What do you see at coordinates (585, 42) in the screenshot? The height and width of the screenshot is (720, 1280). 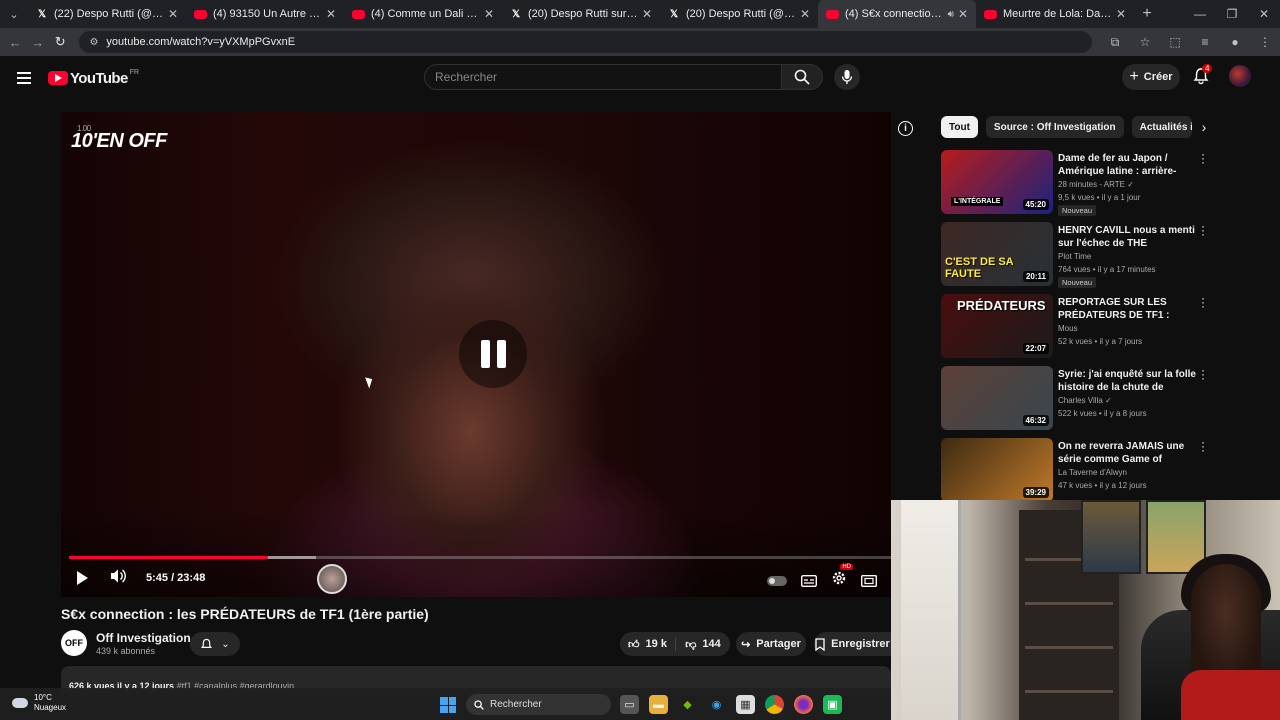 I see `url-field: ⚙ youtube.com/watch?v=yVXMpPGvxnE` at bounding box center [585, 42].